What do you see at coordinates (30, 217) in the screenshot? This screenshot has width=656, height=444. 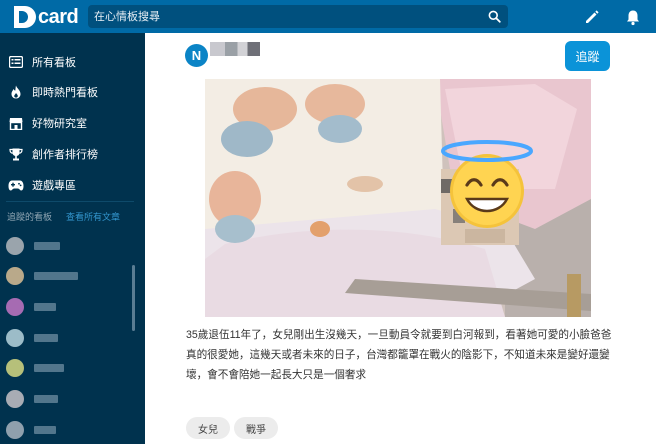 I see `followed-boards-title: 追蹤的看板` at bounding box center [30, 217].